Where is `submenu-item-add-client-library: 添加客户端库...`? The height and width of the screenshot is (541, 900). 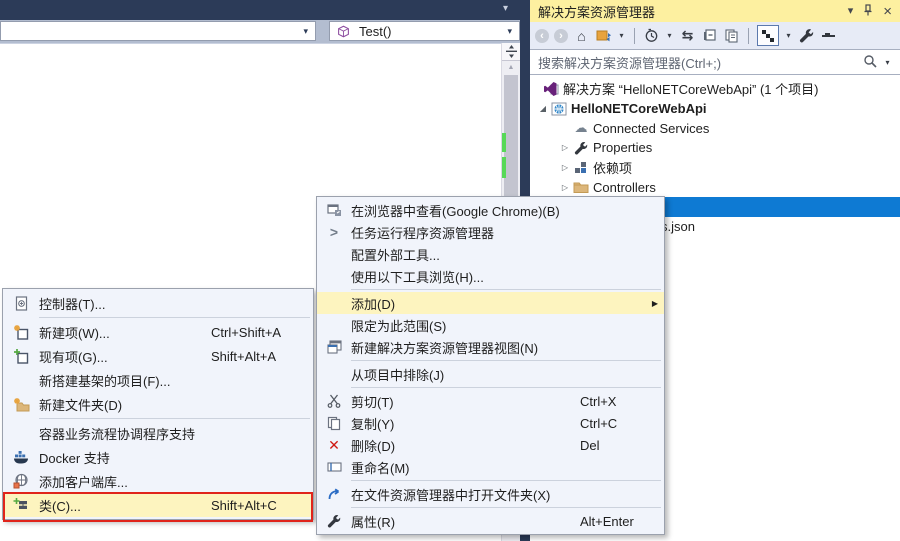 submenu-item-add-client-library: 添加客户端库... is located at coordinates (158, 481).